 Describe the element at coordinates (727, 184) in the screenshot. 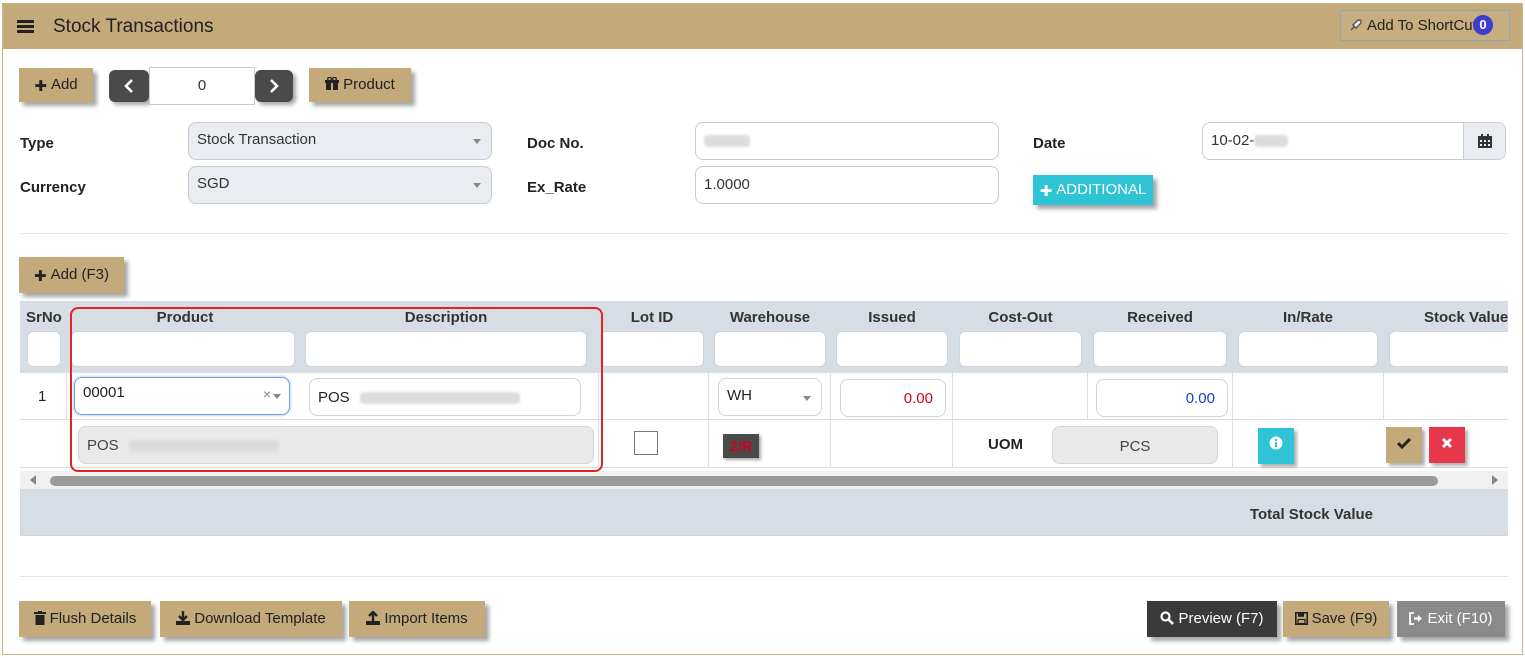

I see `ex-rate-value: 1.0000` at that location.